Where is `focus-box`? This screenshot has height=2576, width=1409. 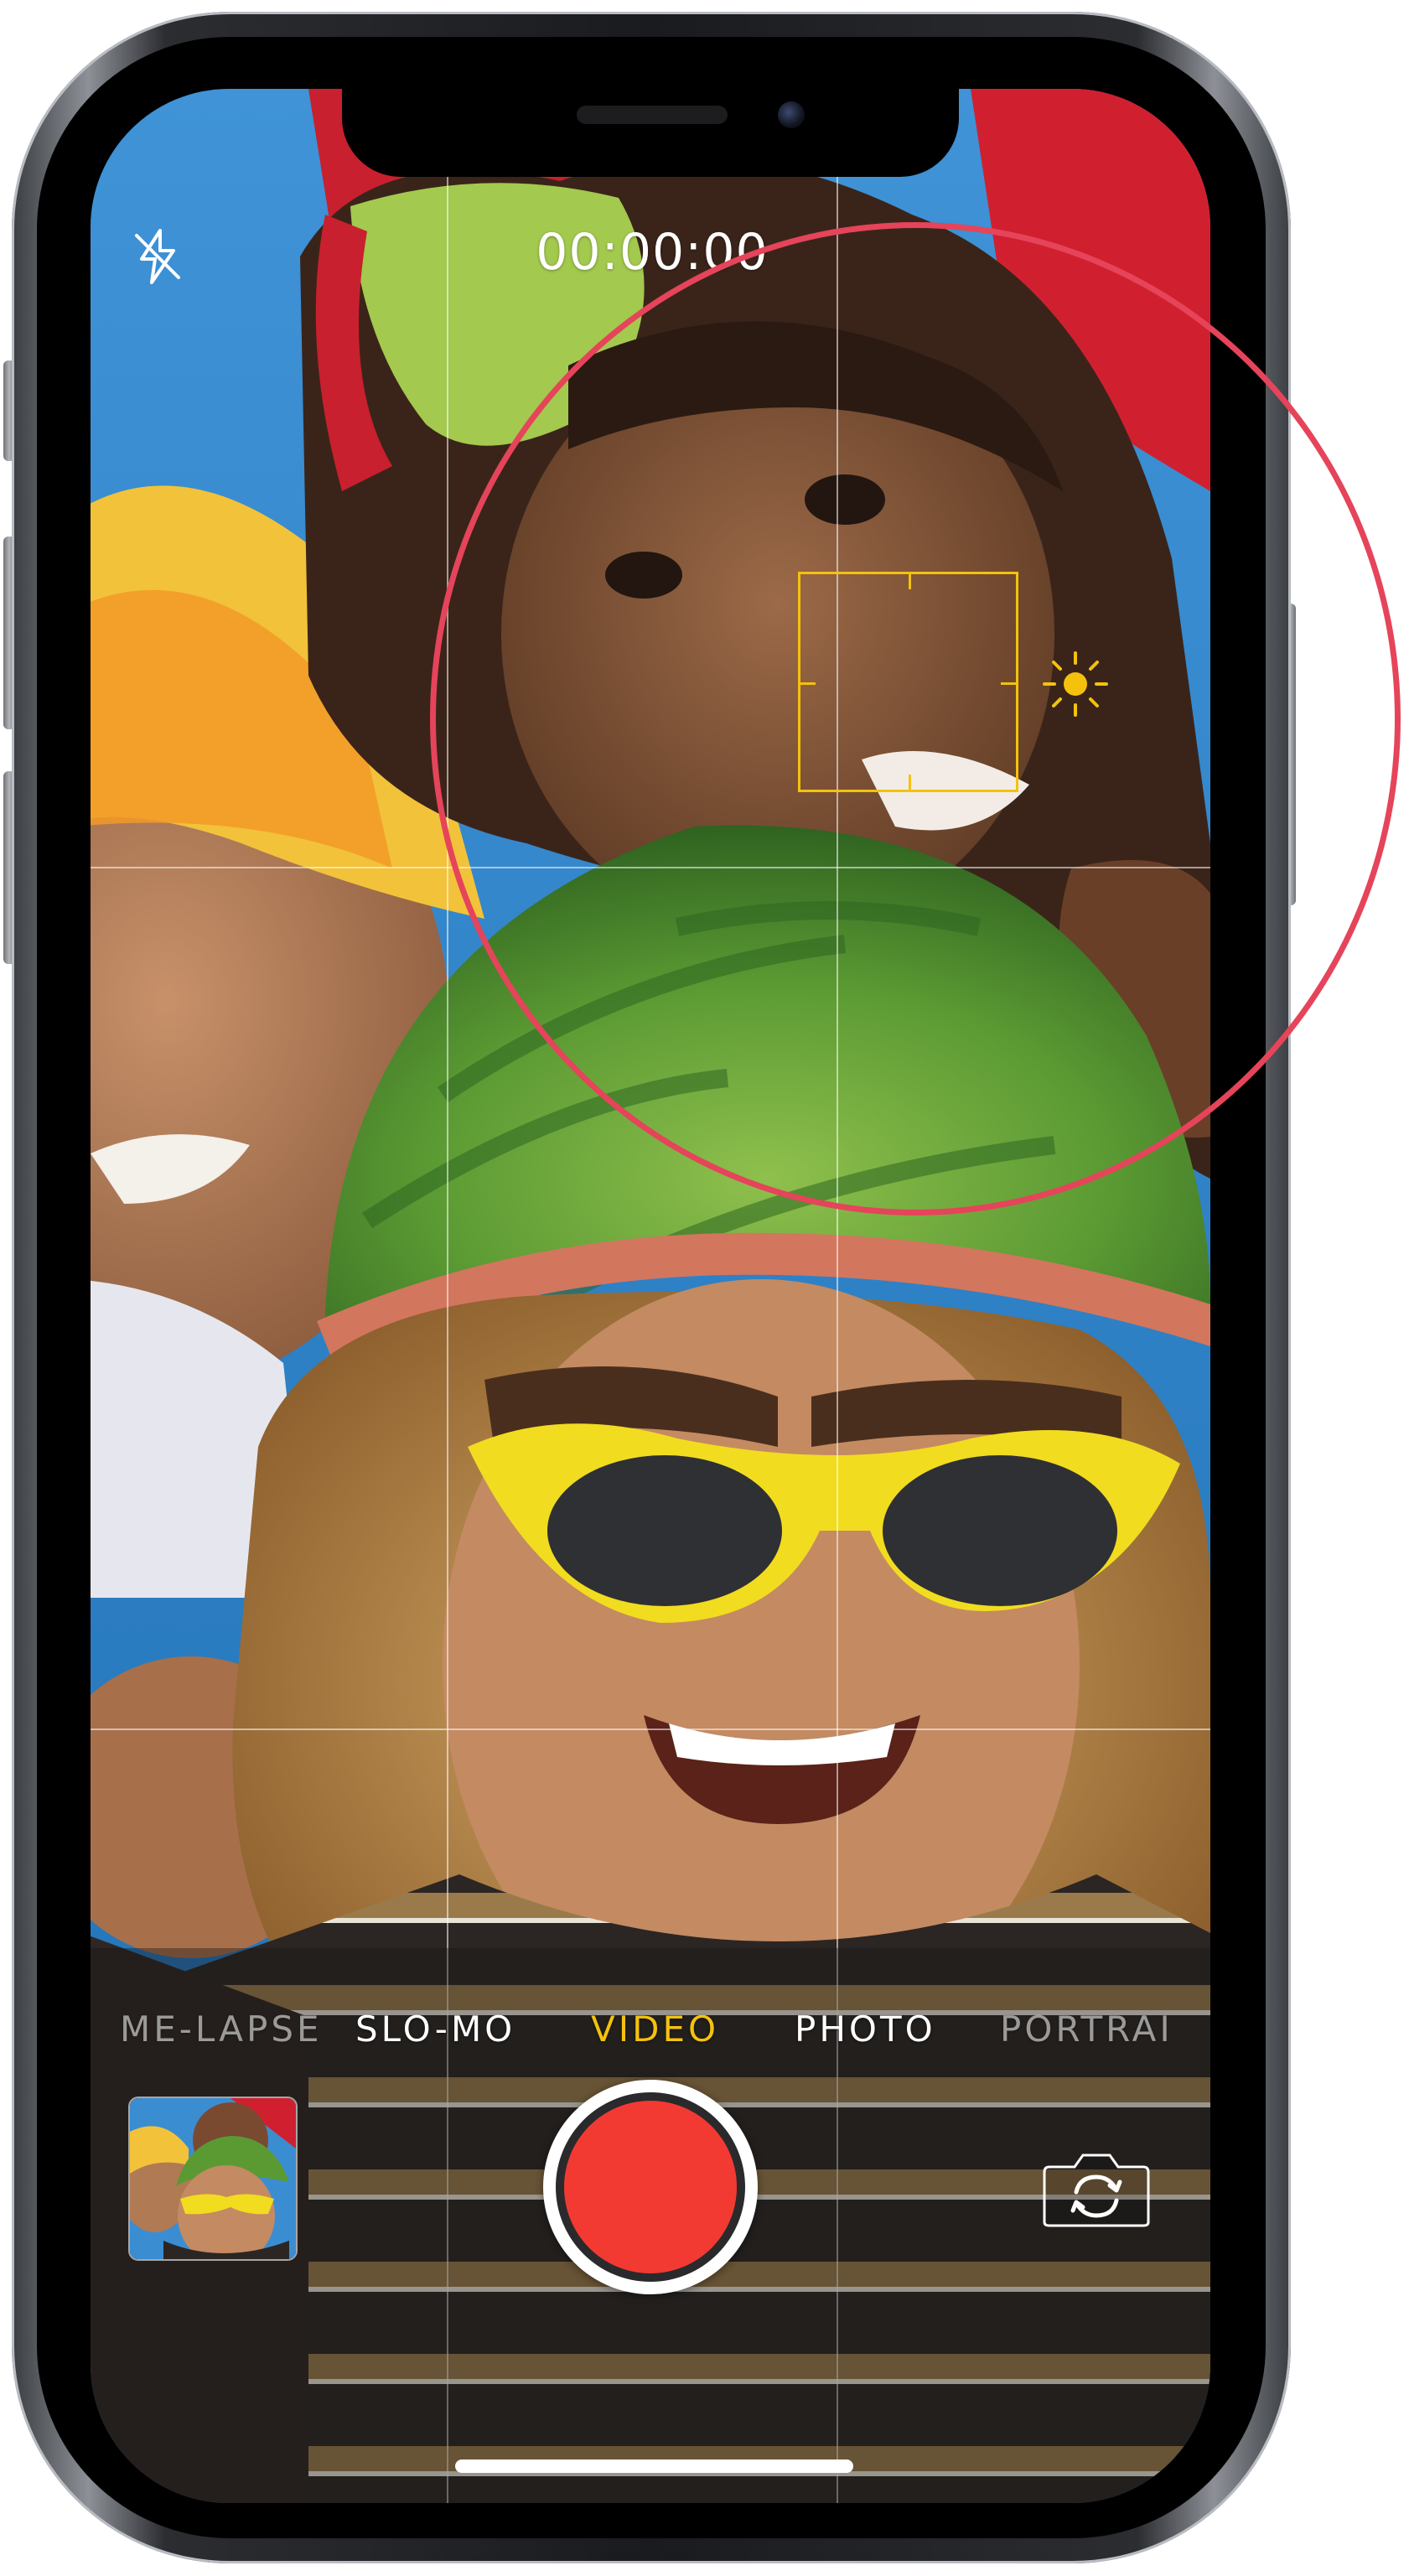 focus-box is located at coordinates (908, 682).